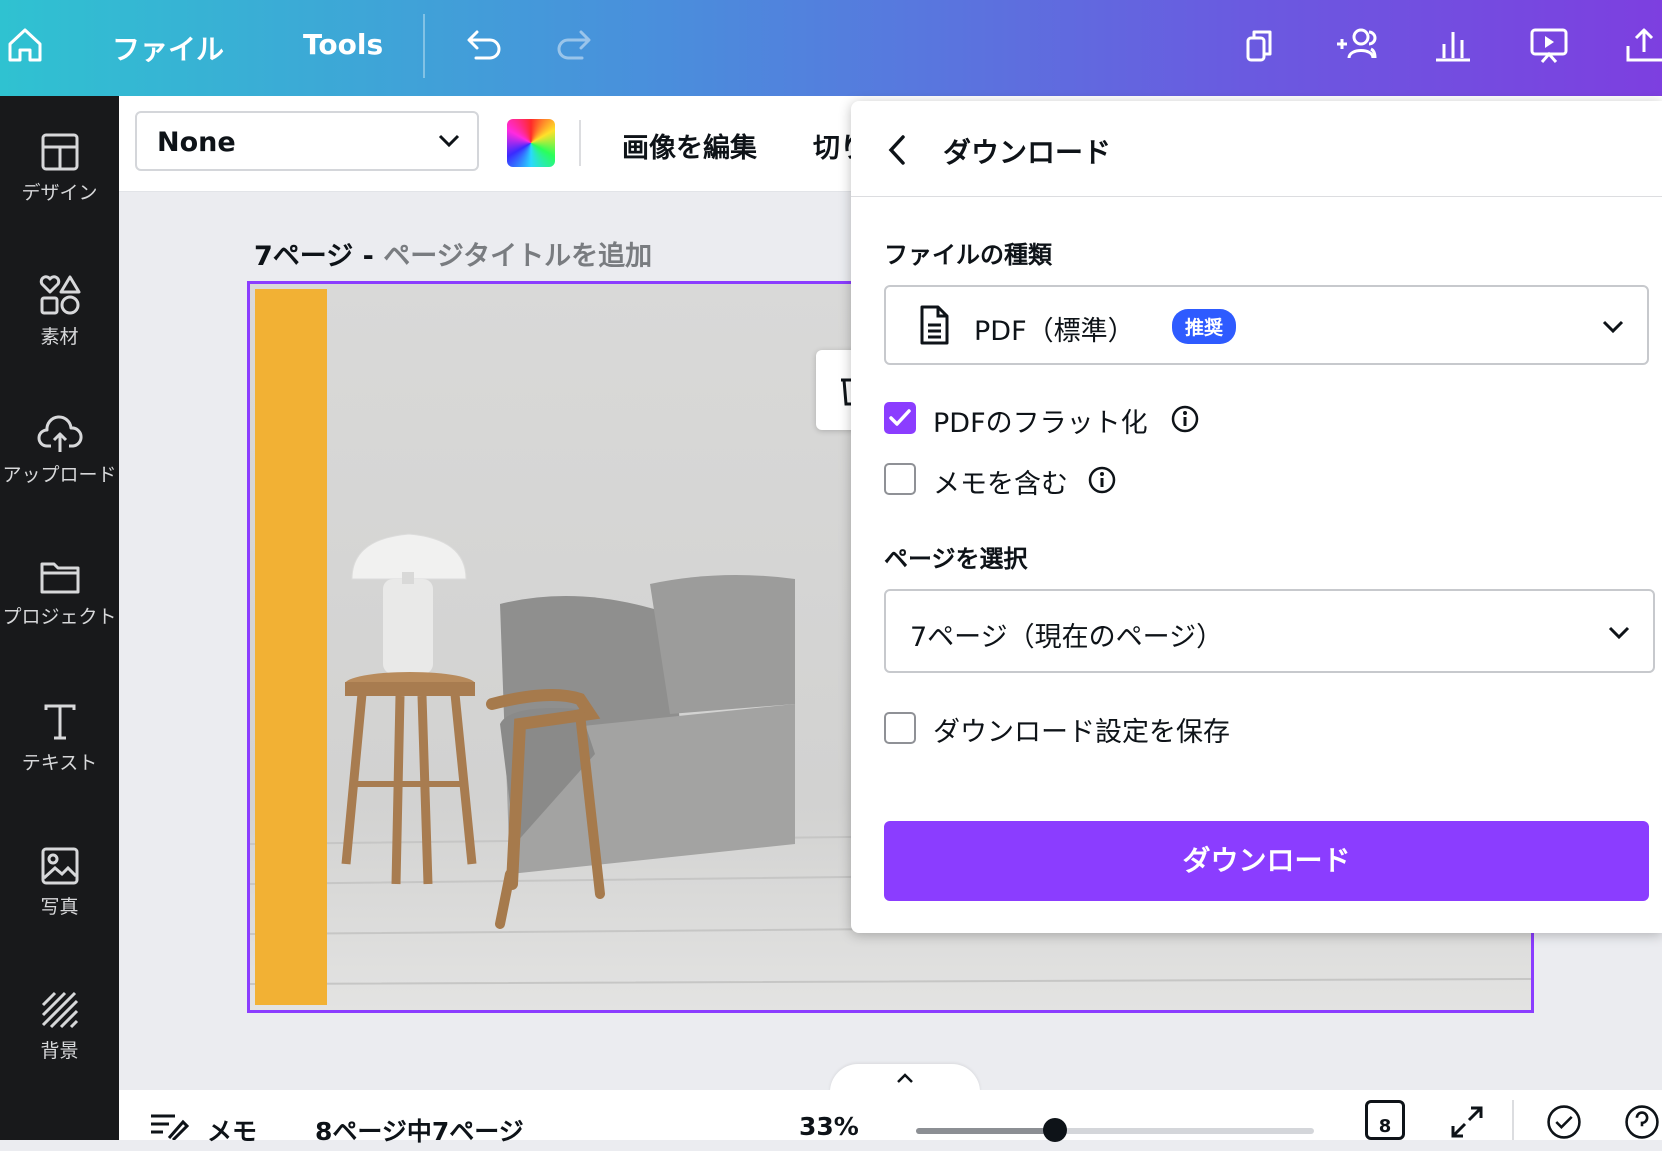 This screenshot has width=1662, height=1151. I want to click on select-pages-label: ページを選択, so click(956, 559).